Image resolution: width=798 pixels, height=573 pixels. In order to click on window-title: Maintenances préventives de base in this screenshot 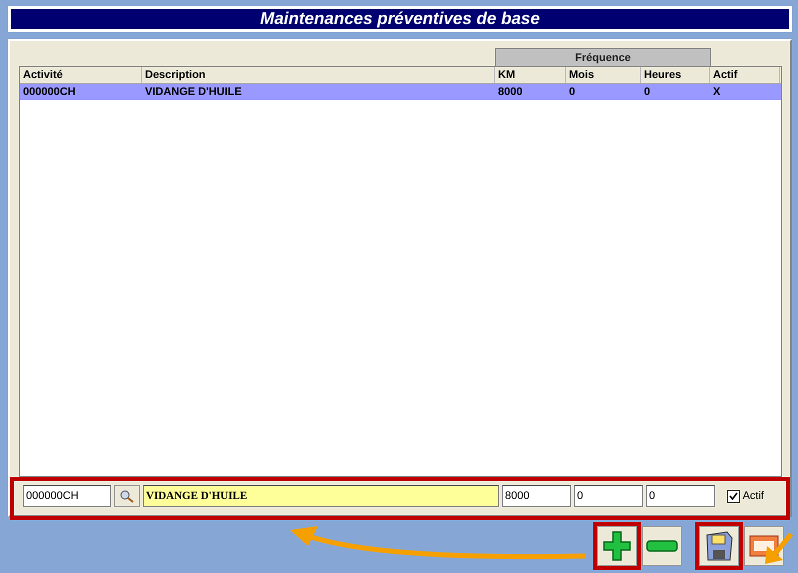, I will do `click(400, 19)`.